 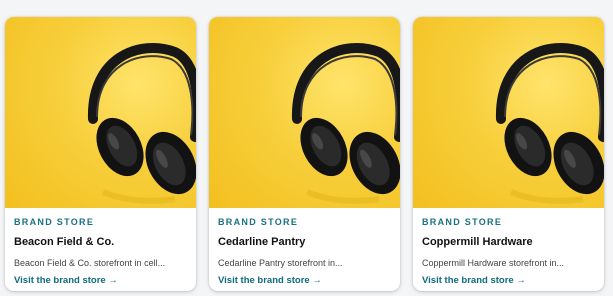 I want to click on card-title: Coppermill Hardware, so click(x=477, y=242).